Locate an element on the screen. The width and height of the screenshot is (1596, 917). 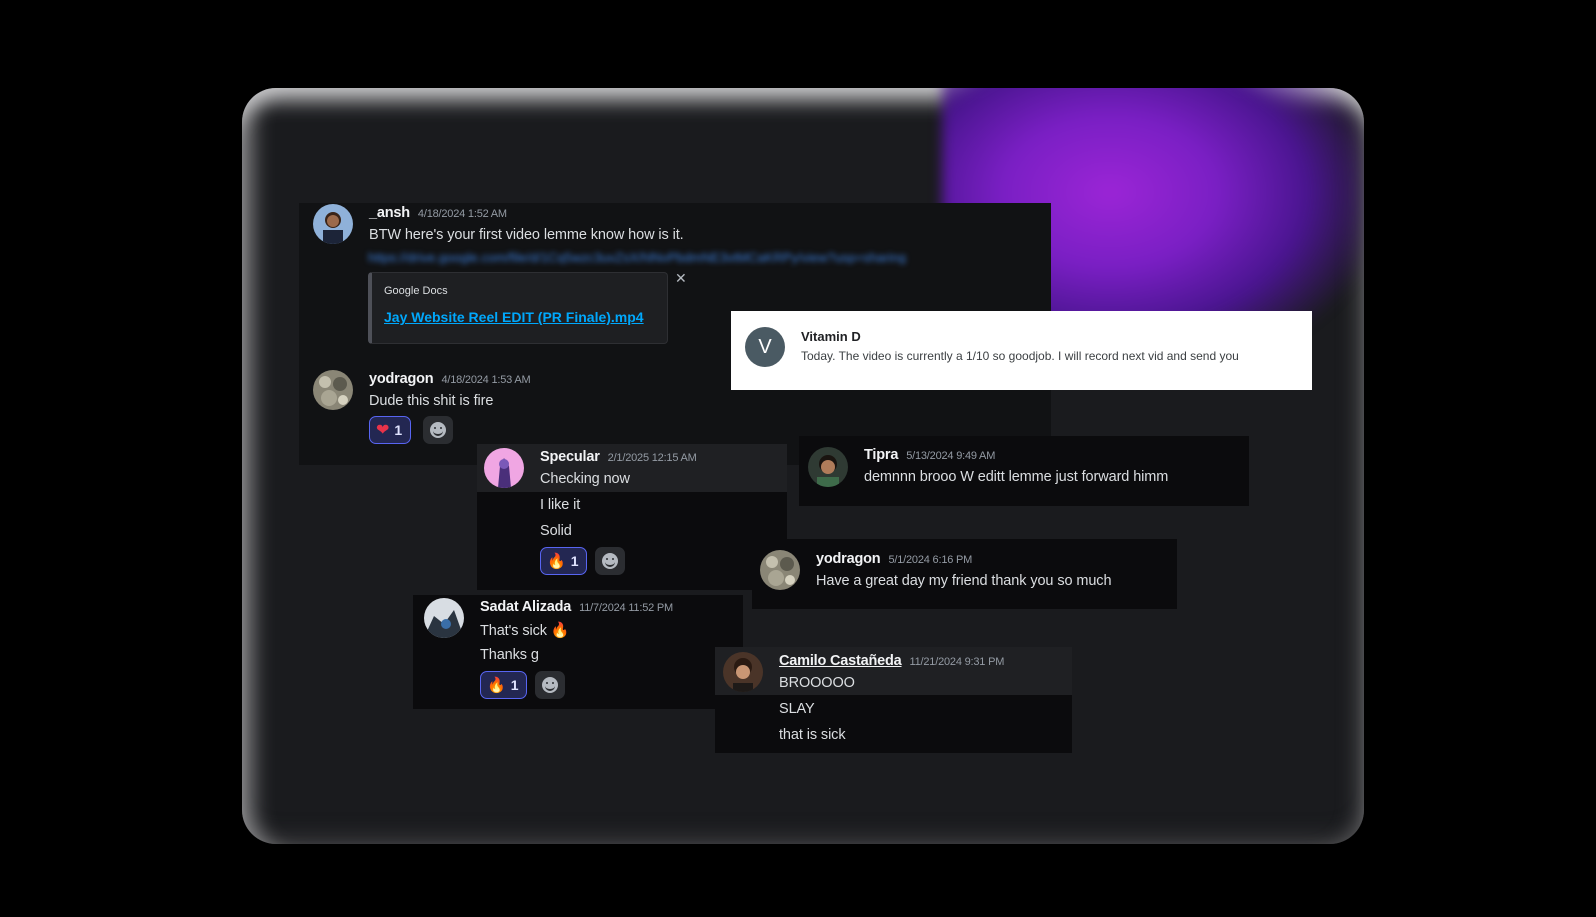
timestamp: 5/1/2024 6:16 PM is located at coordinates (930, 560).